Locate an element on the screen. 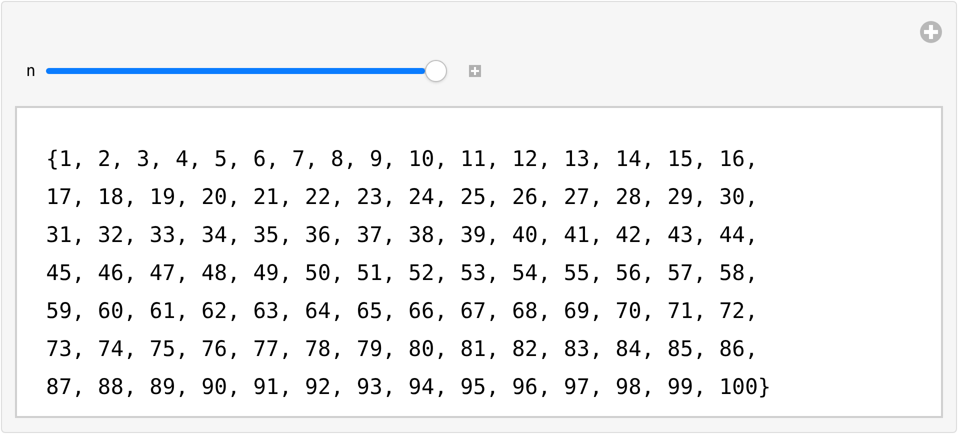 The height and width of the screenshot is (434, 958). slider-label: n is located at coordinates (31, 71).